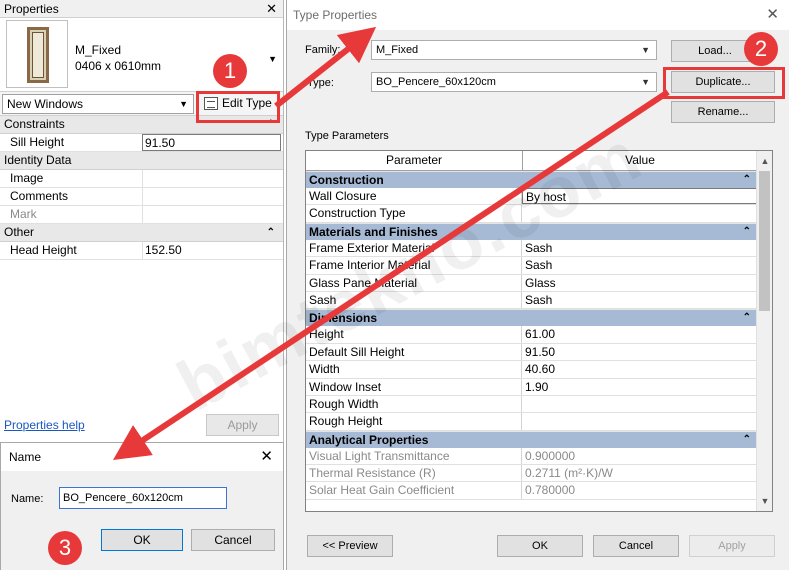  I want to click on param-row: Wall Closure By host, so click(531, 197).